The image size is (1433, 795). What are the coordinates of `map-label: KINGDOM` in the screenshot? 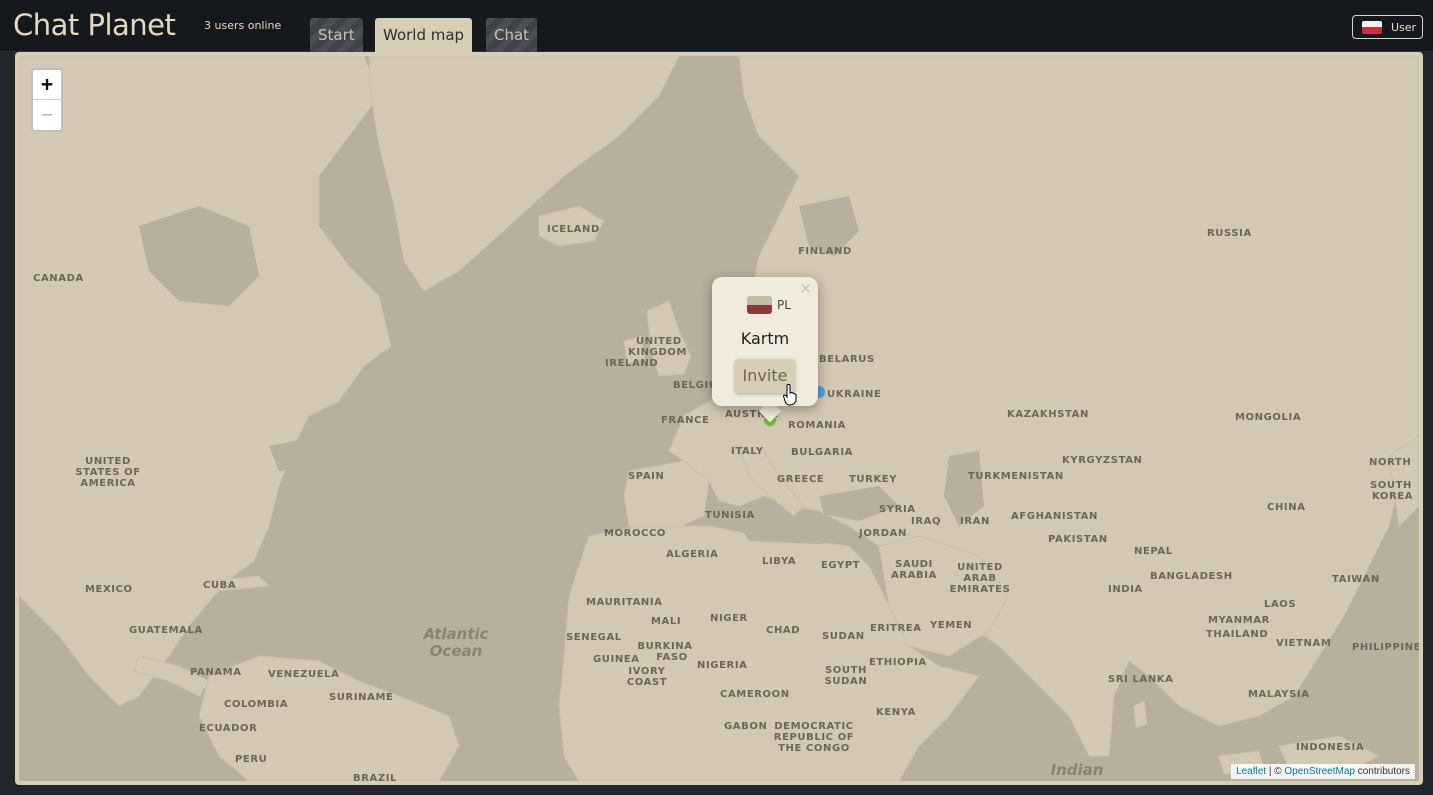 It's located at (657, 352).